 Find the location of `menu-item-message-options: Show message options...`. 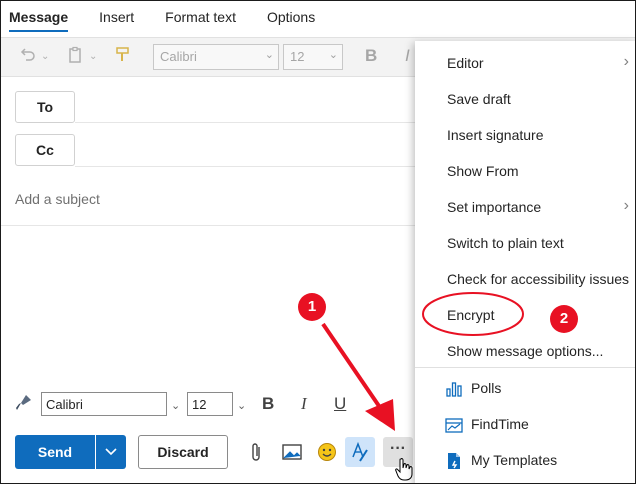

menu-item-message-options: Show message options... is located at coordinates (525, 351).